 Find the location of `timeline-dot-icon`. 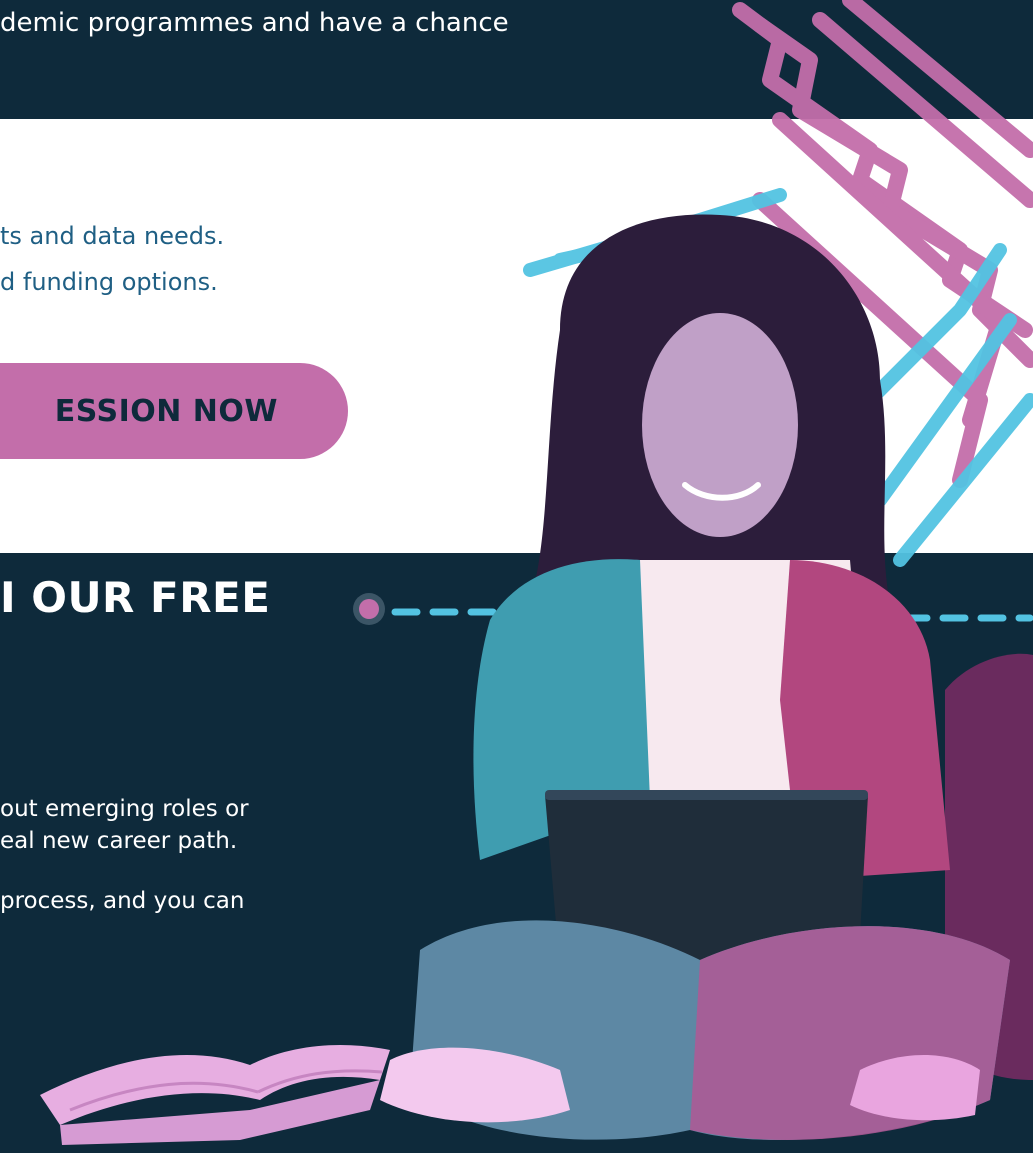

timeline-dot-icon is located at coordinates (369, 609).